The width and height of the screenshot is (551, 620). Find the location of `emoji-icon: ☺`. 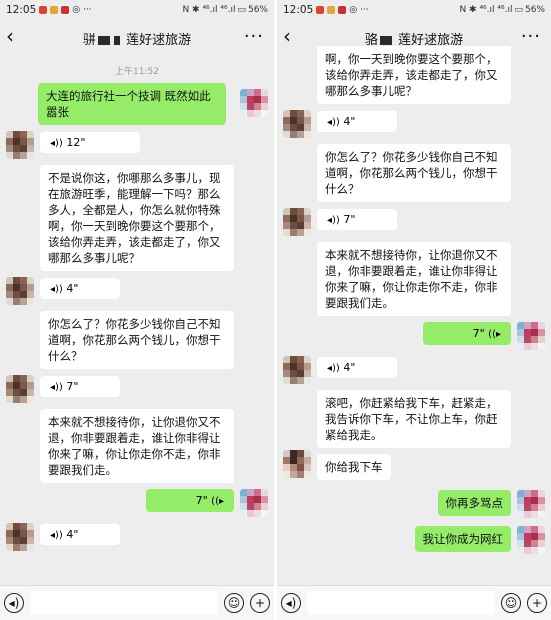

emoji-icon: ☺ is located at coordinates (234, 603).